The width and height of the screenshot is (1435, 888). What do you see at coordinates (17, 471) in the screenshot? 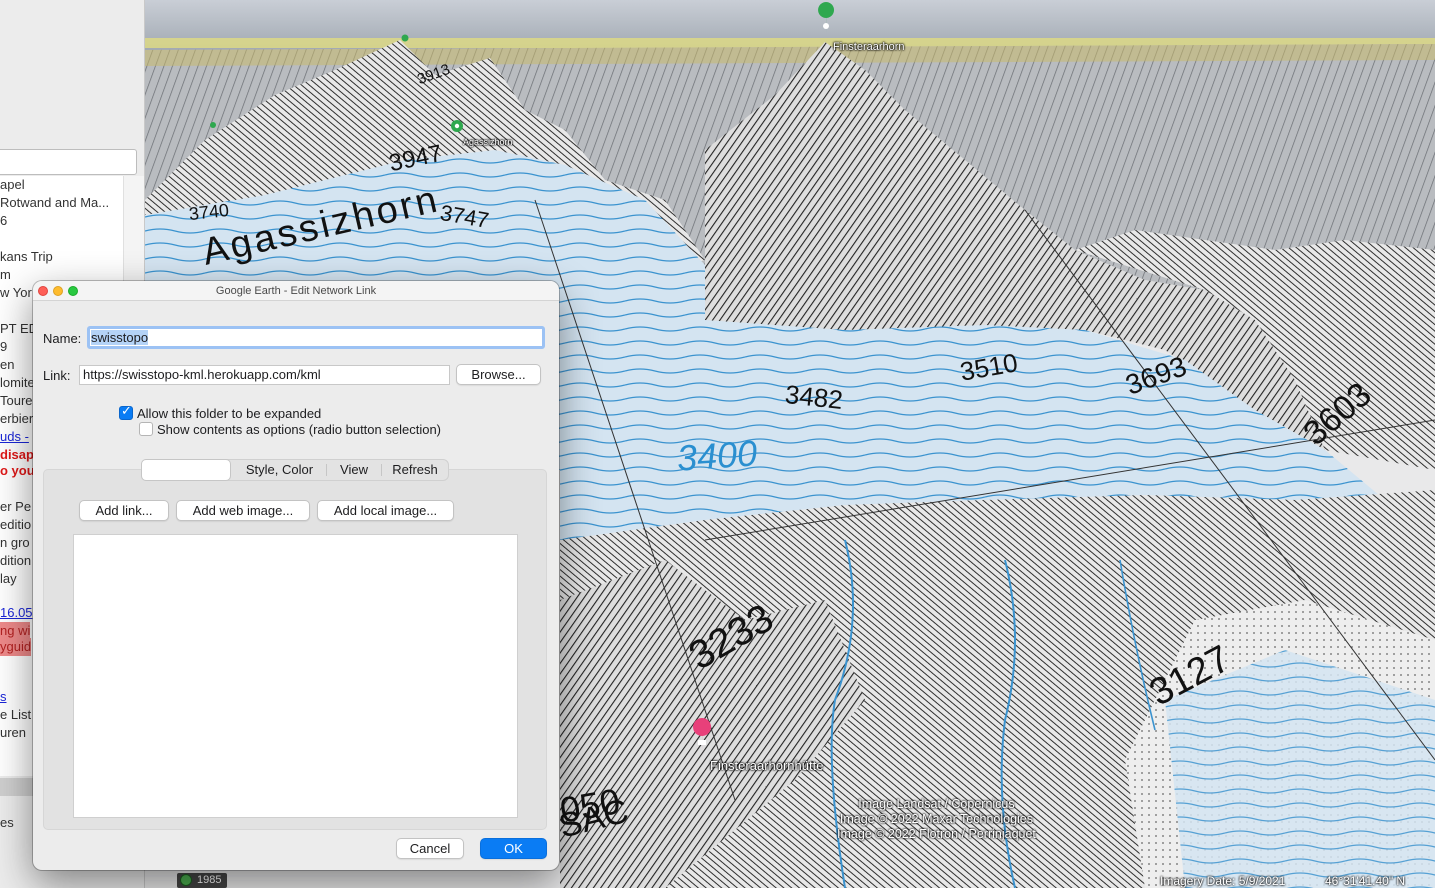
I see `place-item-warning: o you` at bounding box center [17, 471].